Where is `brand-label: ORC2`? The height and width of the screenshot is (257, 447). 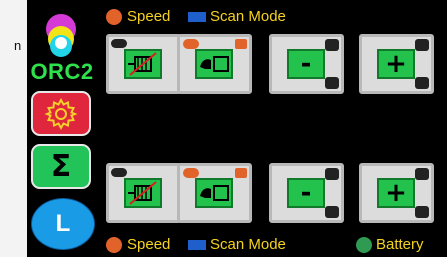 brand-label: ORC2 is located at coordinates (62, 71).